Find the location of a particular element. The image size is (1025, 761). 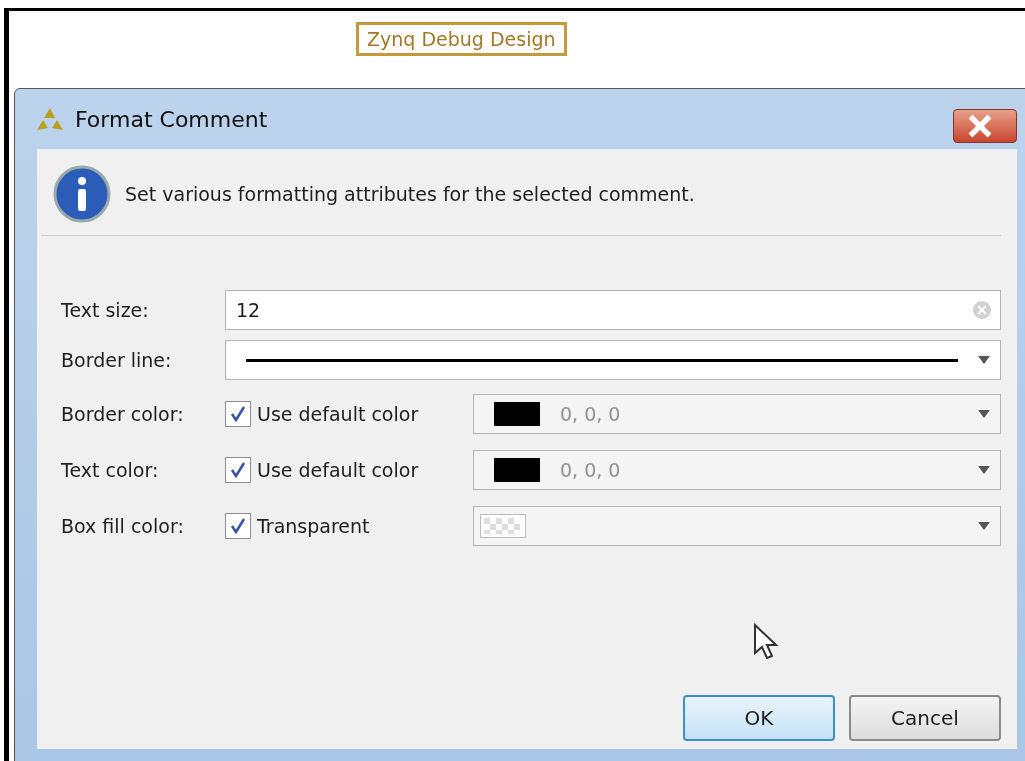

mouse-pointer-icon is located at coordinates (766, 642).